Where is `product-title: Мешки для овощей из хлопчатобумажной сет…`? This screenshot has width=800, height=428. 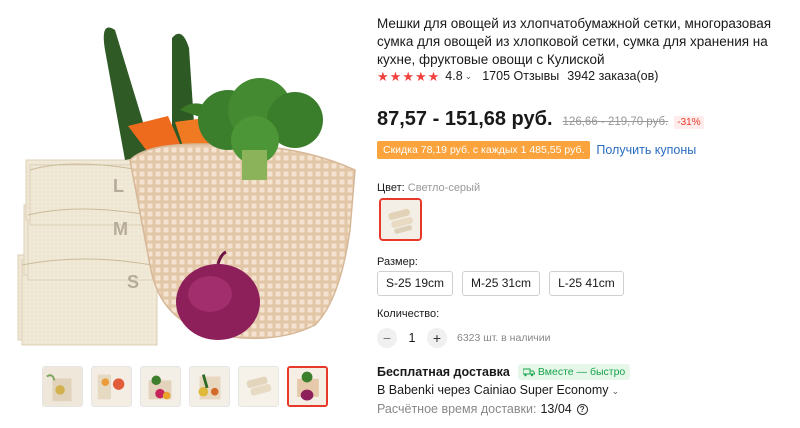
product-title: Мешки для овощей из хлопчатобумажной сет… is located at coordinates (574, 41).